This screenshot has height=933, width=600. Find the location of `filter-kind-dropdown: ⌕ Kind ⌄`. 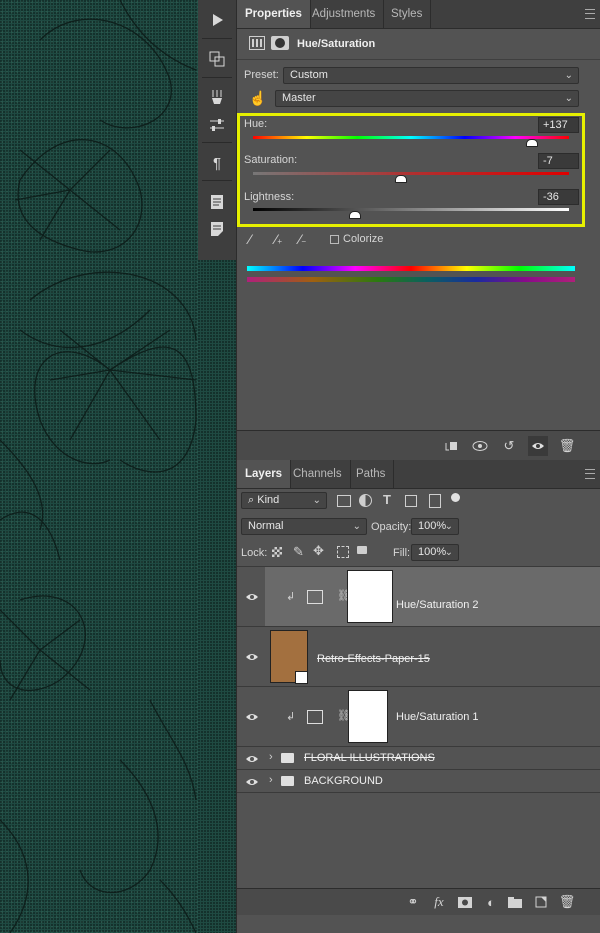

filter-kind-dropdown: ⌕ Kind ⌄ is located at coordinates (284, 500).